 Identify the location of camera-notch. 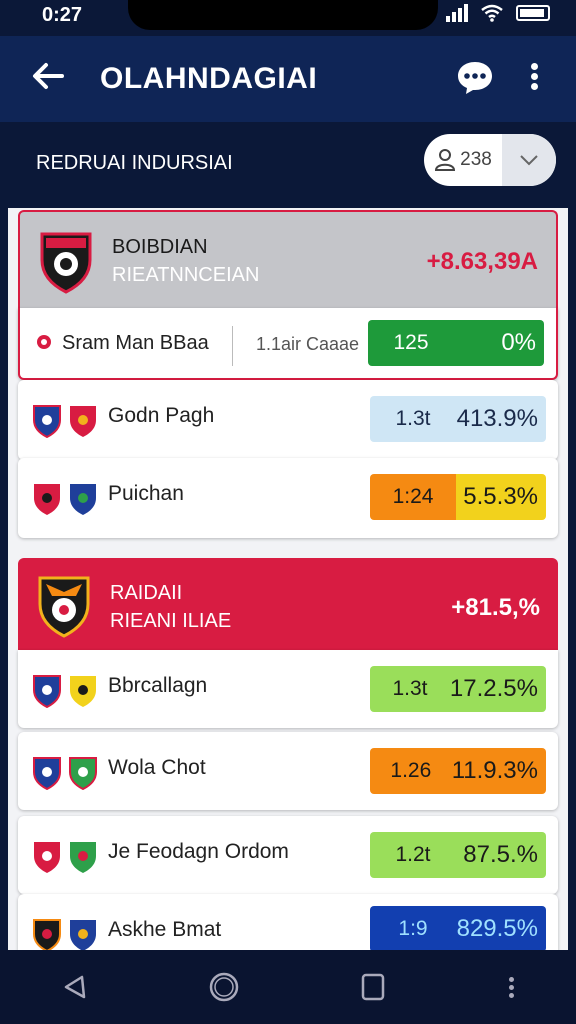
(283, 15).